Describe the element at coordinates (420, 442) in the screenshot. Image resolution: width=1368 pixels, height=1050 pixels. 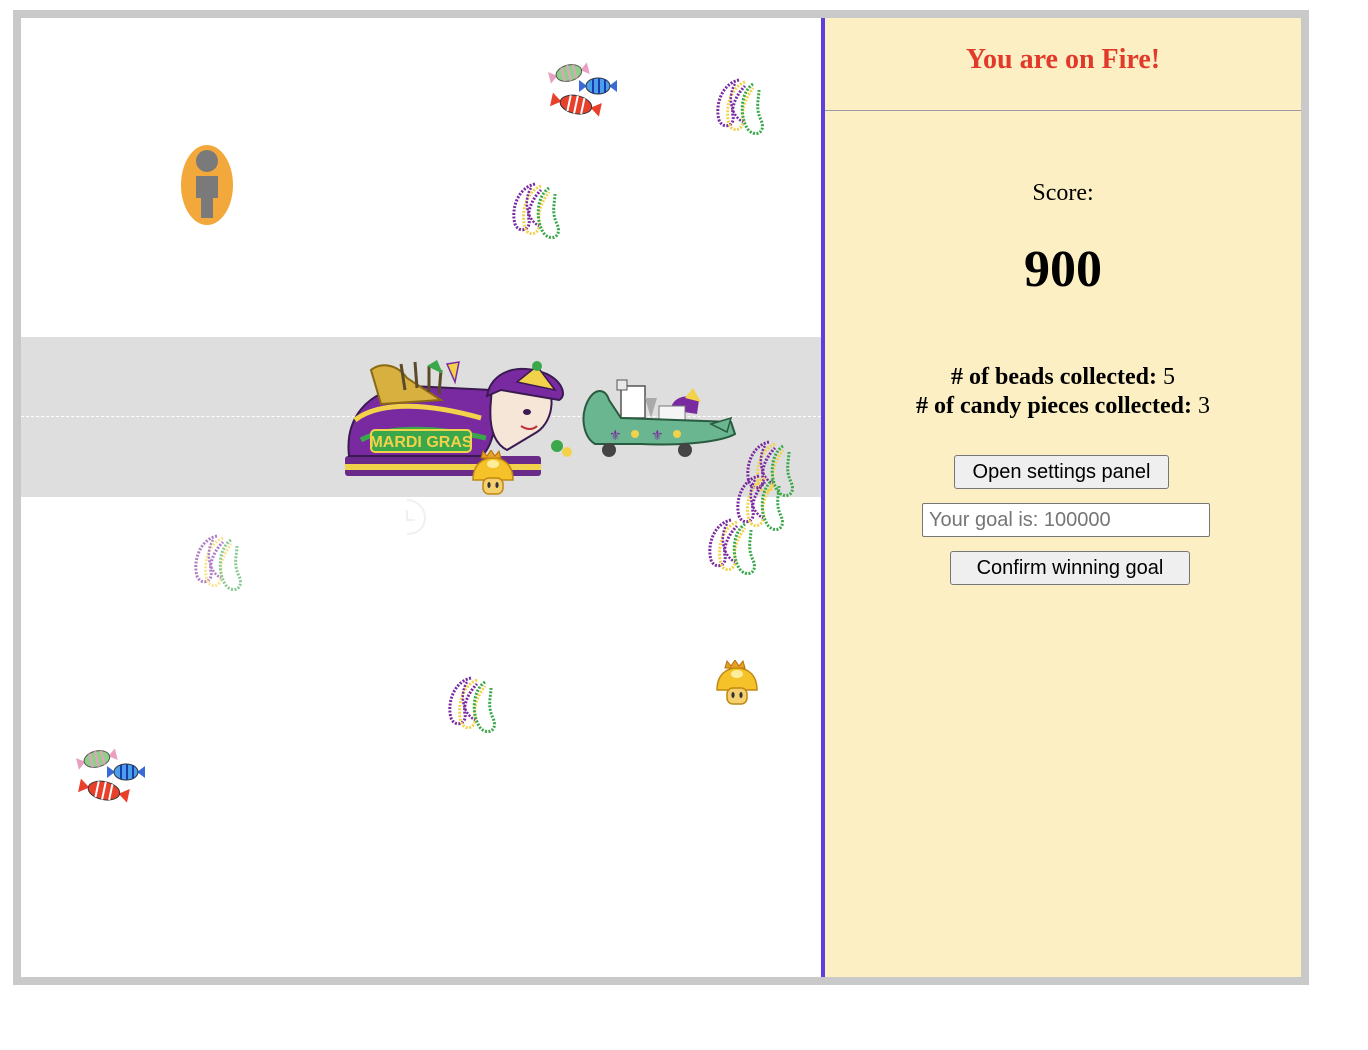
I see `float-banner-text: MARDI GRAS` at that location.